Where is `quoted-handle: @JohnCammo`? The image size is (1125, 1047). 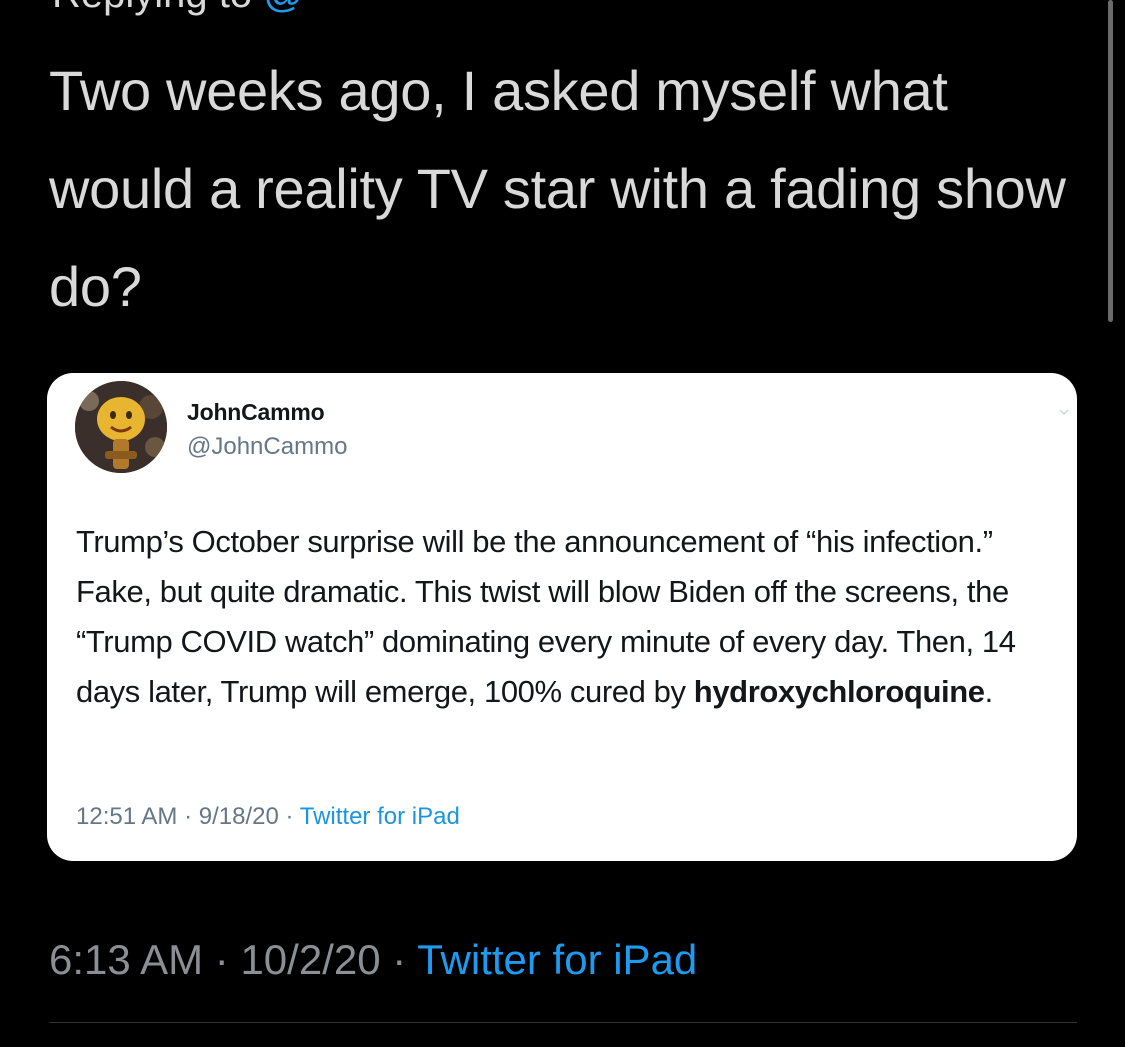
quoted-handle: @JohnCammo is located at coordinates (267, 447).